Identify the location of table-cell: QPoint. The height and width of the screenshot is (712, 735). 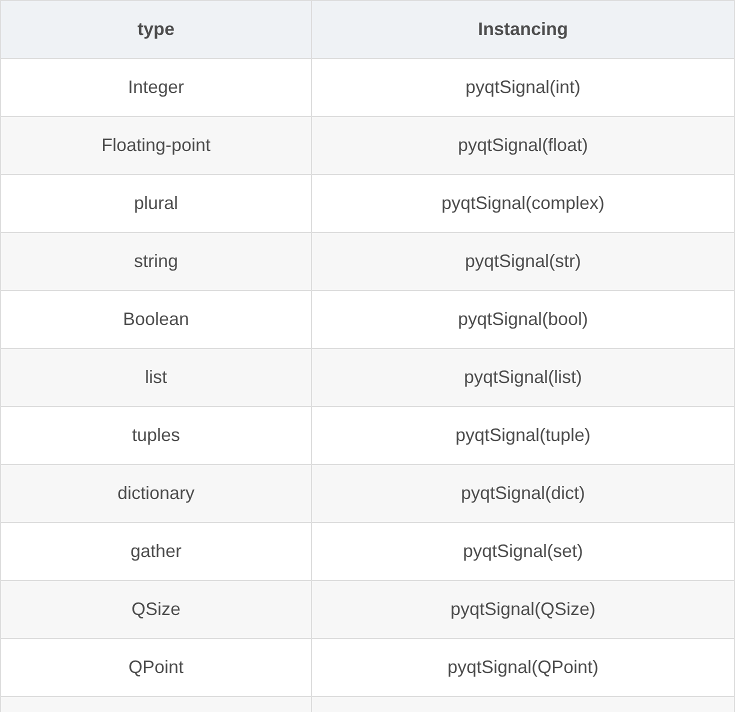
(156, 667).